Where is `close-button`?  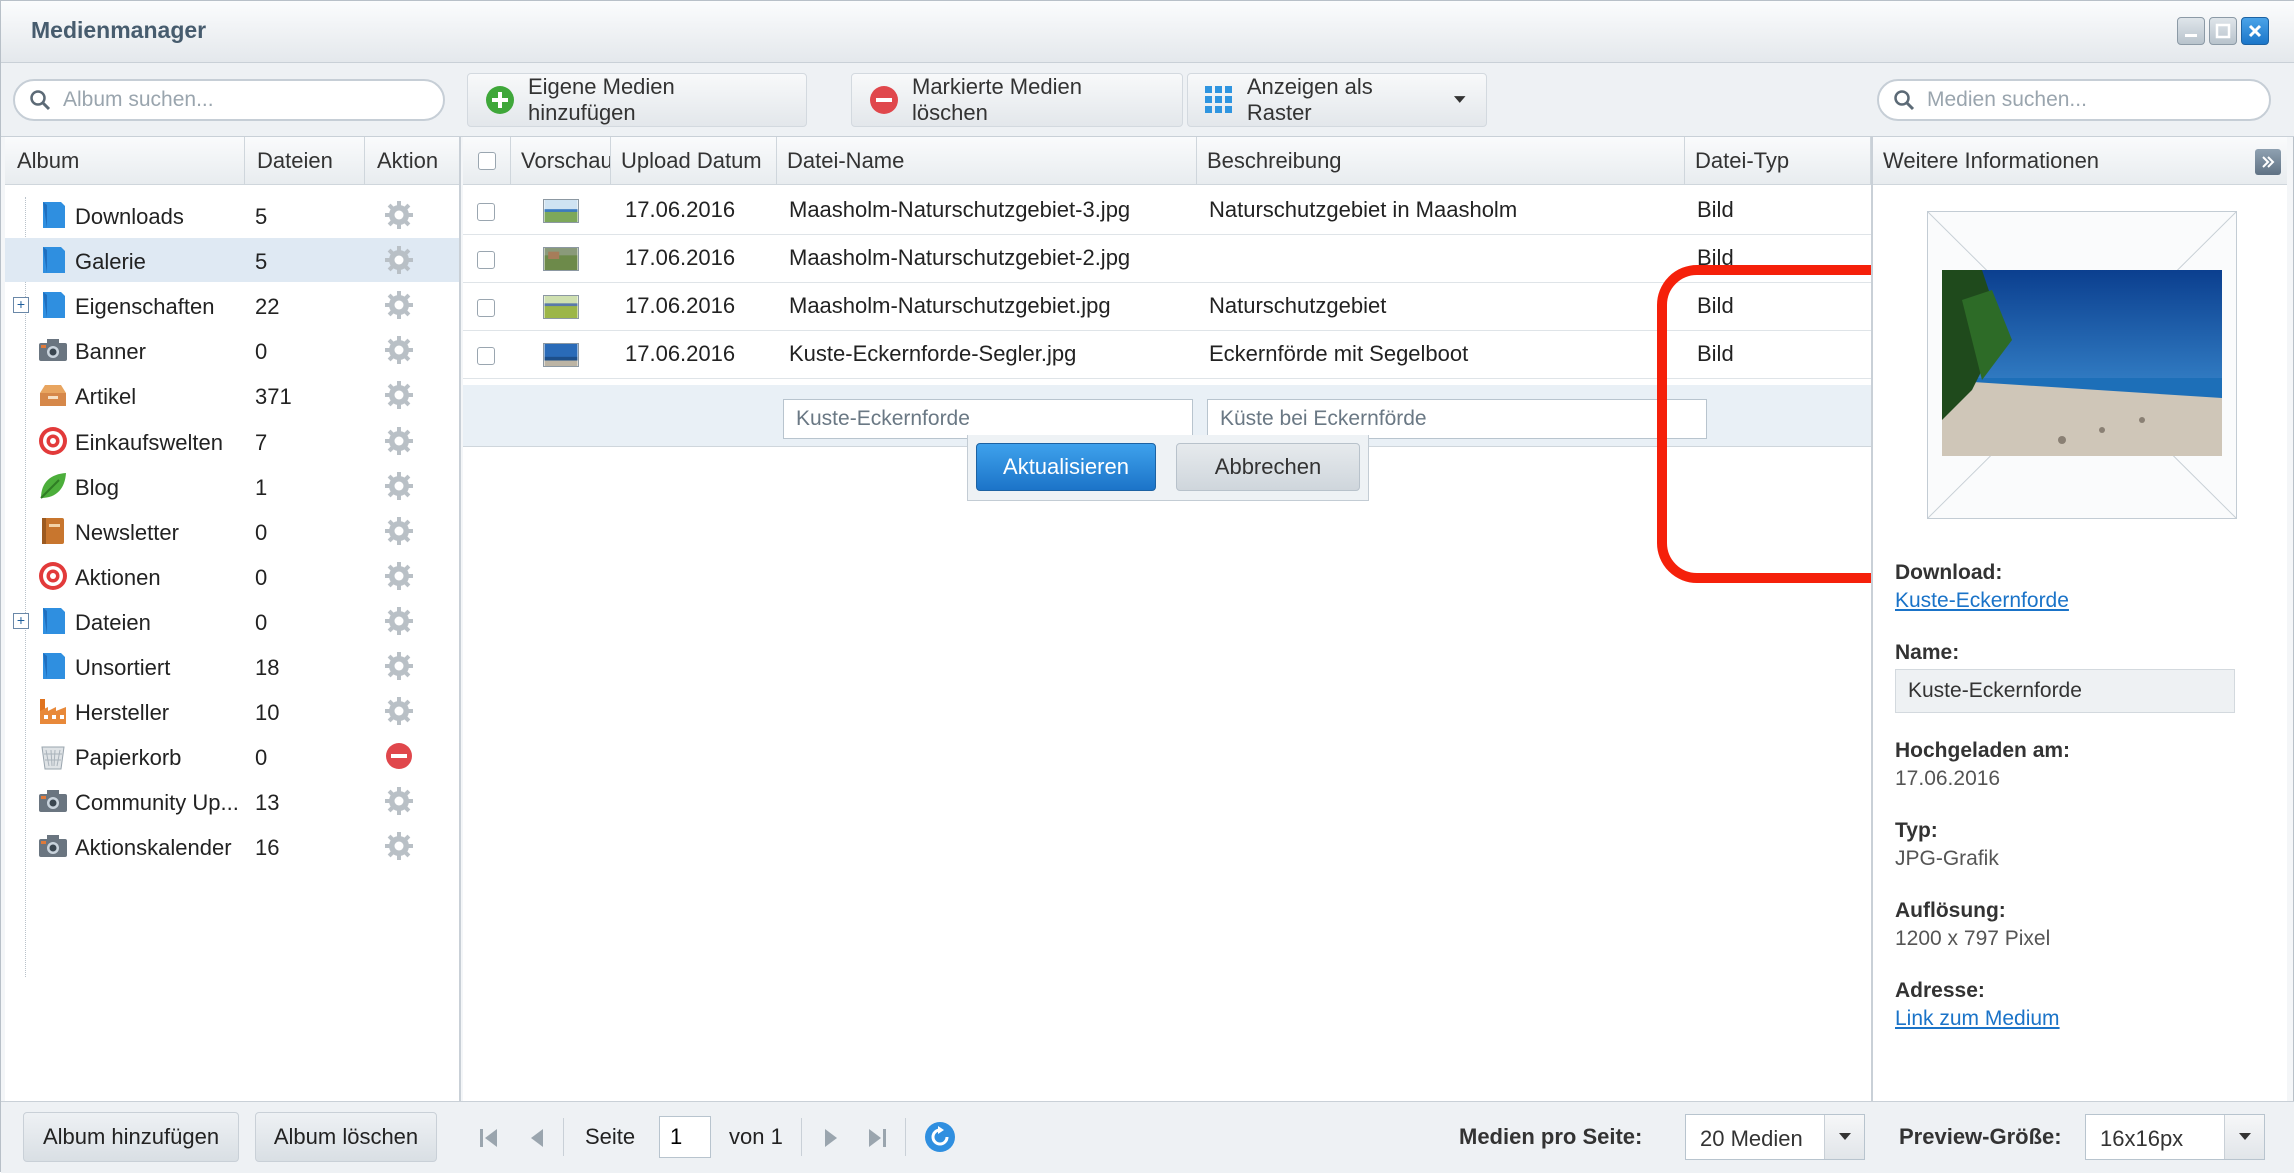
close-button is located at coordinates (2255, 31).